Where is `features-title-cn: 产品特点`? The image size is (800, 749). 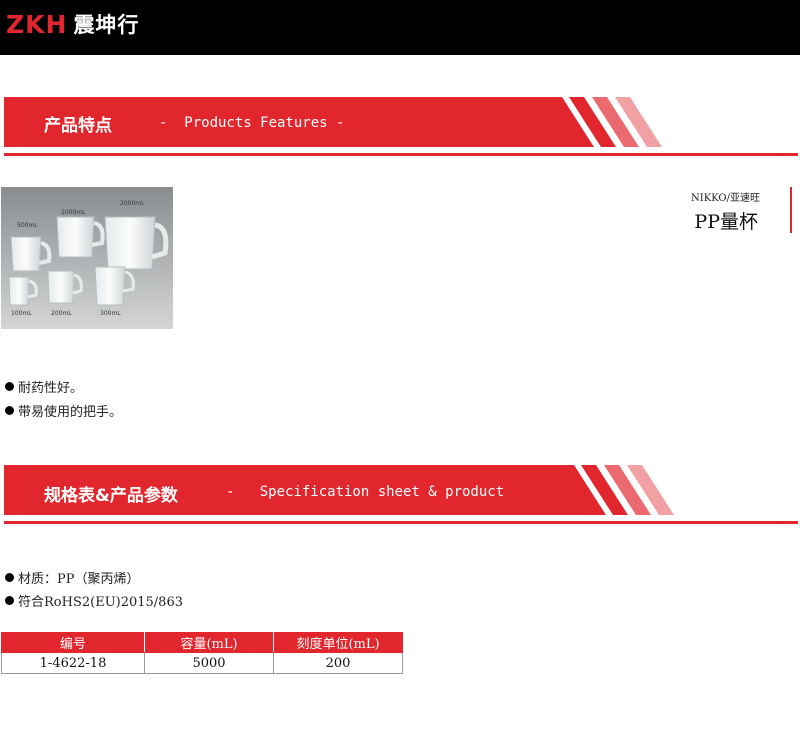 features-title-cn: 产品特点 is located at coordinates (78, 126).